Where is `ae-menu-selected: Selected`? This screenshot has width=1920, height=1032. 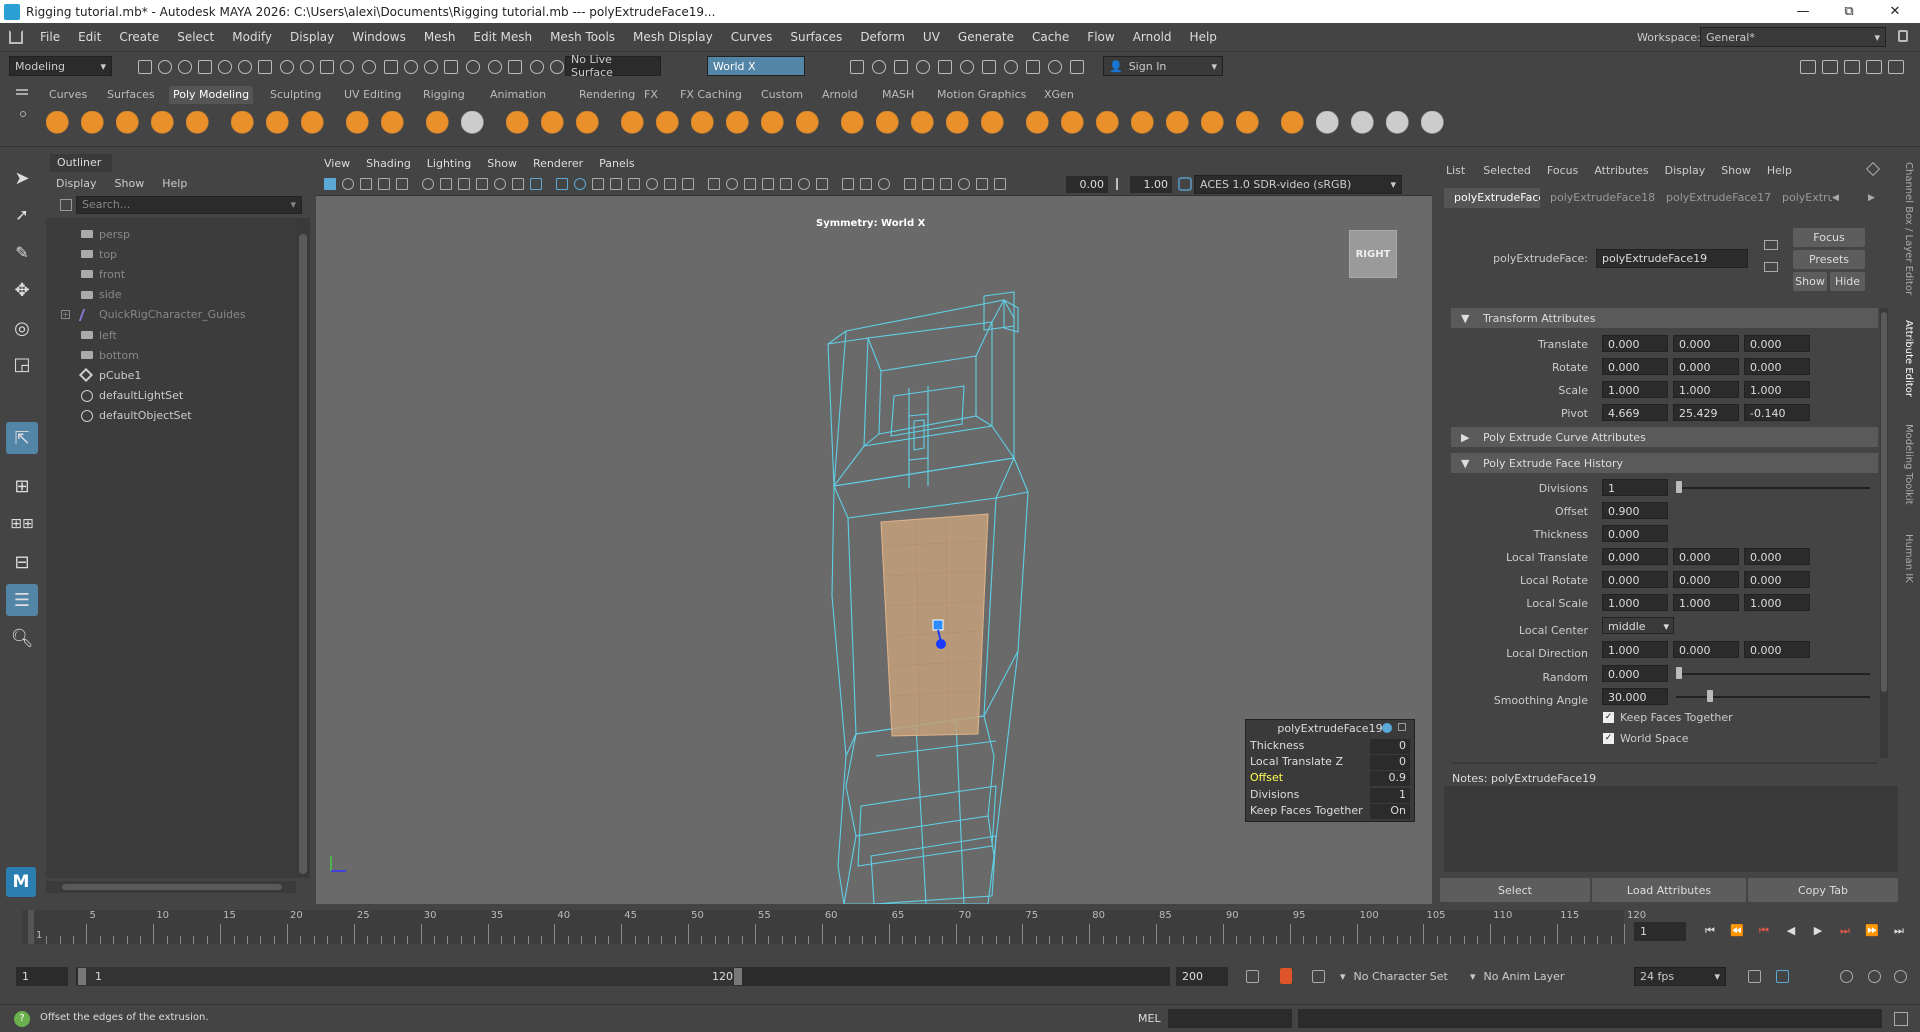 ae-menu-selected: Selected is located at coordinates (1507, 170).